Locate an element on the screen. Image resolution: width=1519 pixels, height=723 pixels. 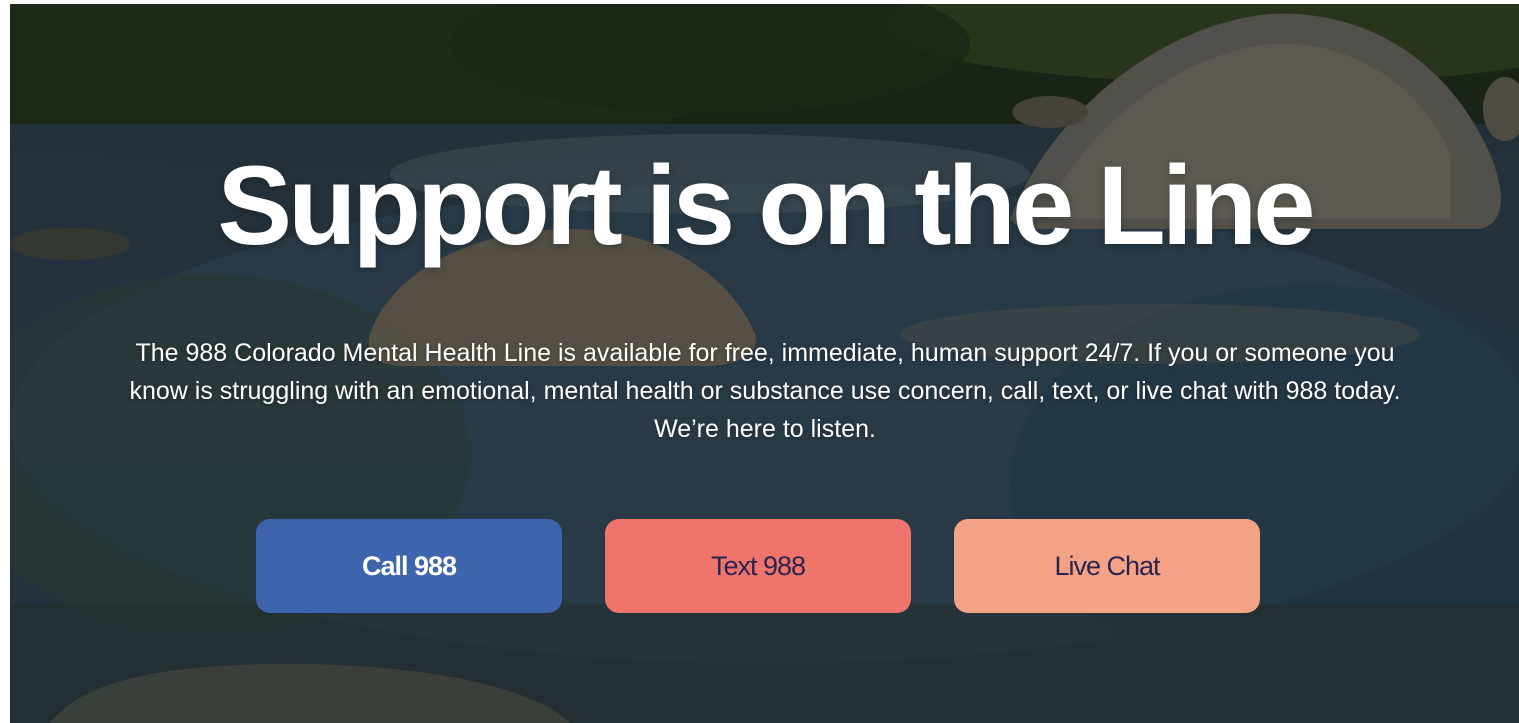
hero-headline: Support is on the Line is located at coordinates (766, 205).